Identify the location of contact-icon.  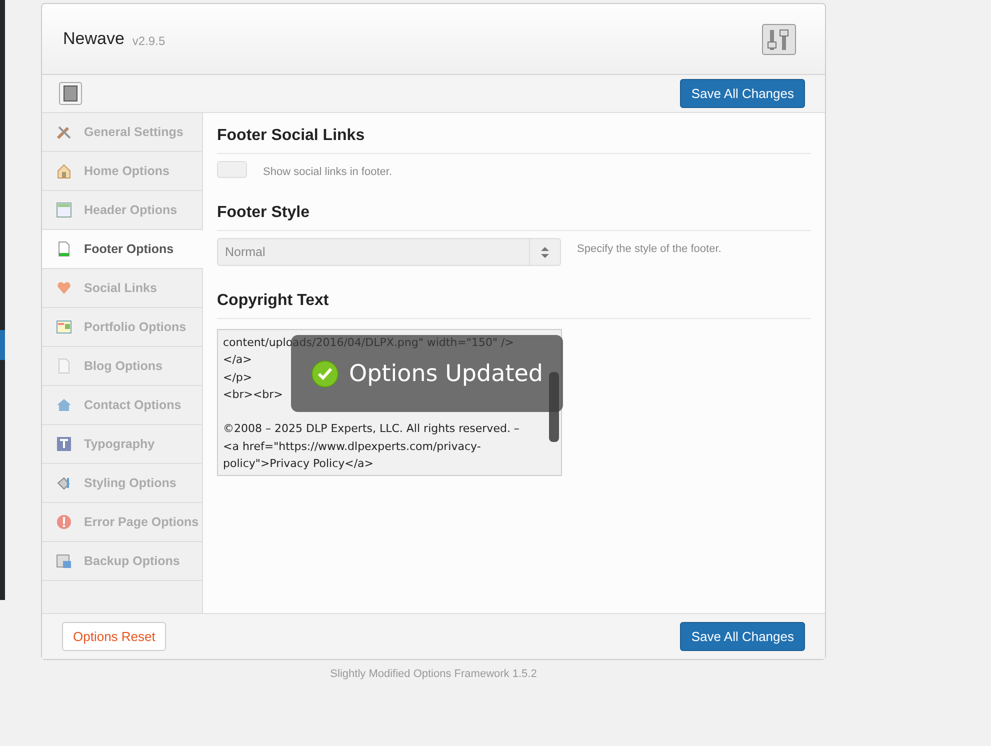
(64, 405).